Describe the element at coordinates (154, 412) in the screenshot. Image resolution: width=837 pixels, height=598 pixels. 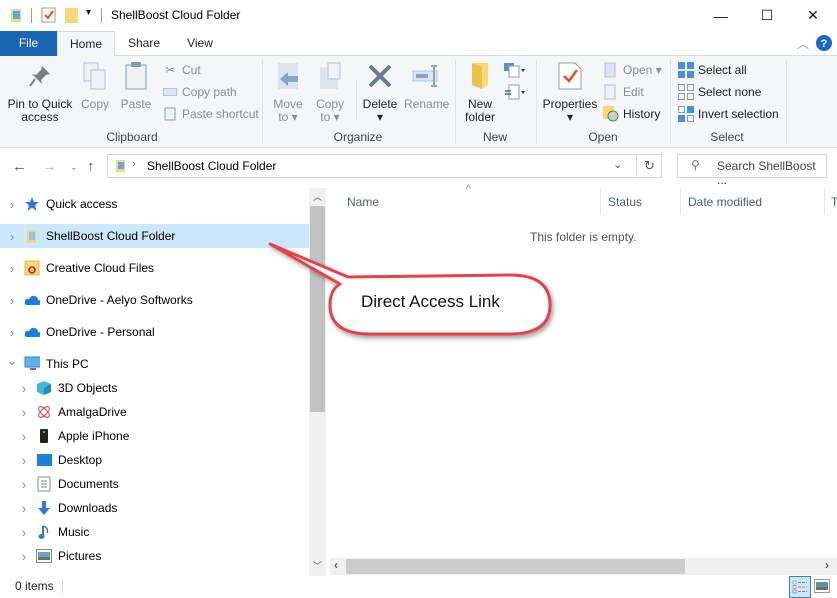
I see `nav-item: › AmalgaDrive` at that location.